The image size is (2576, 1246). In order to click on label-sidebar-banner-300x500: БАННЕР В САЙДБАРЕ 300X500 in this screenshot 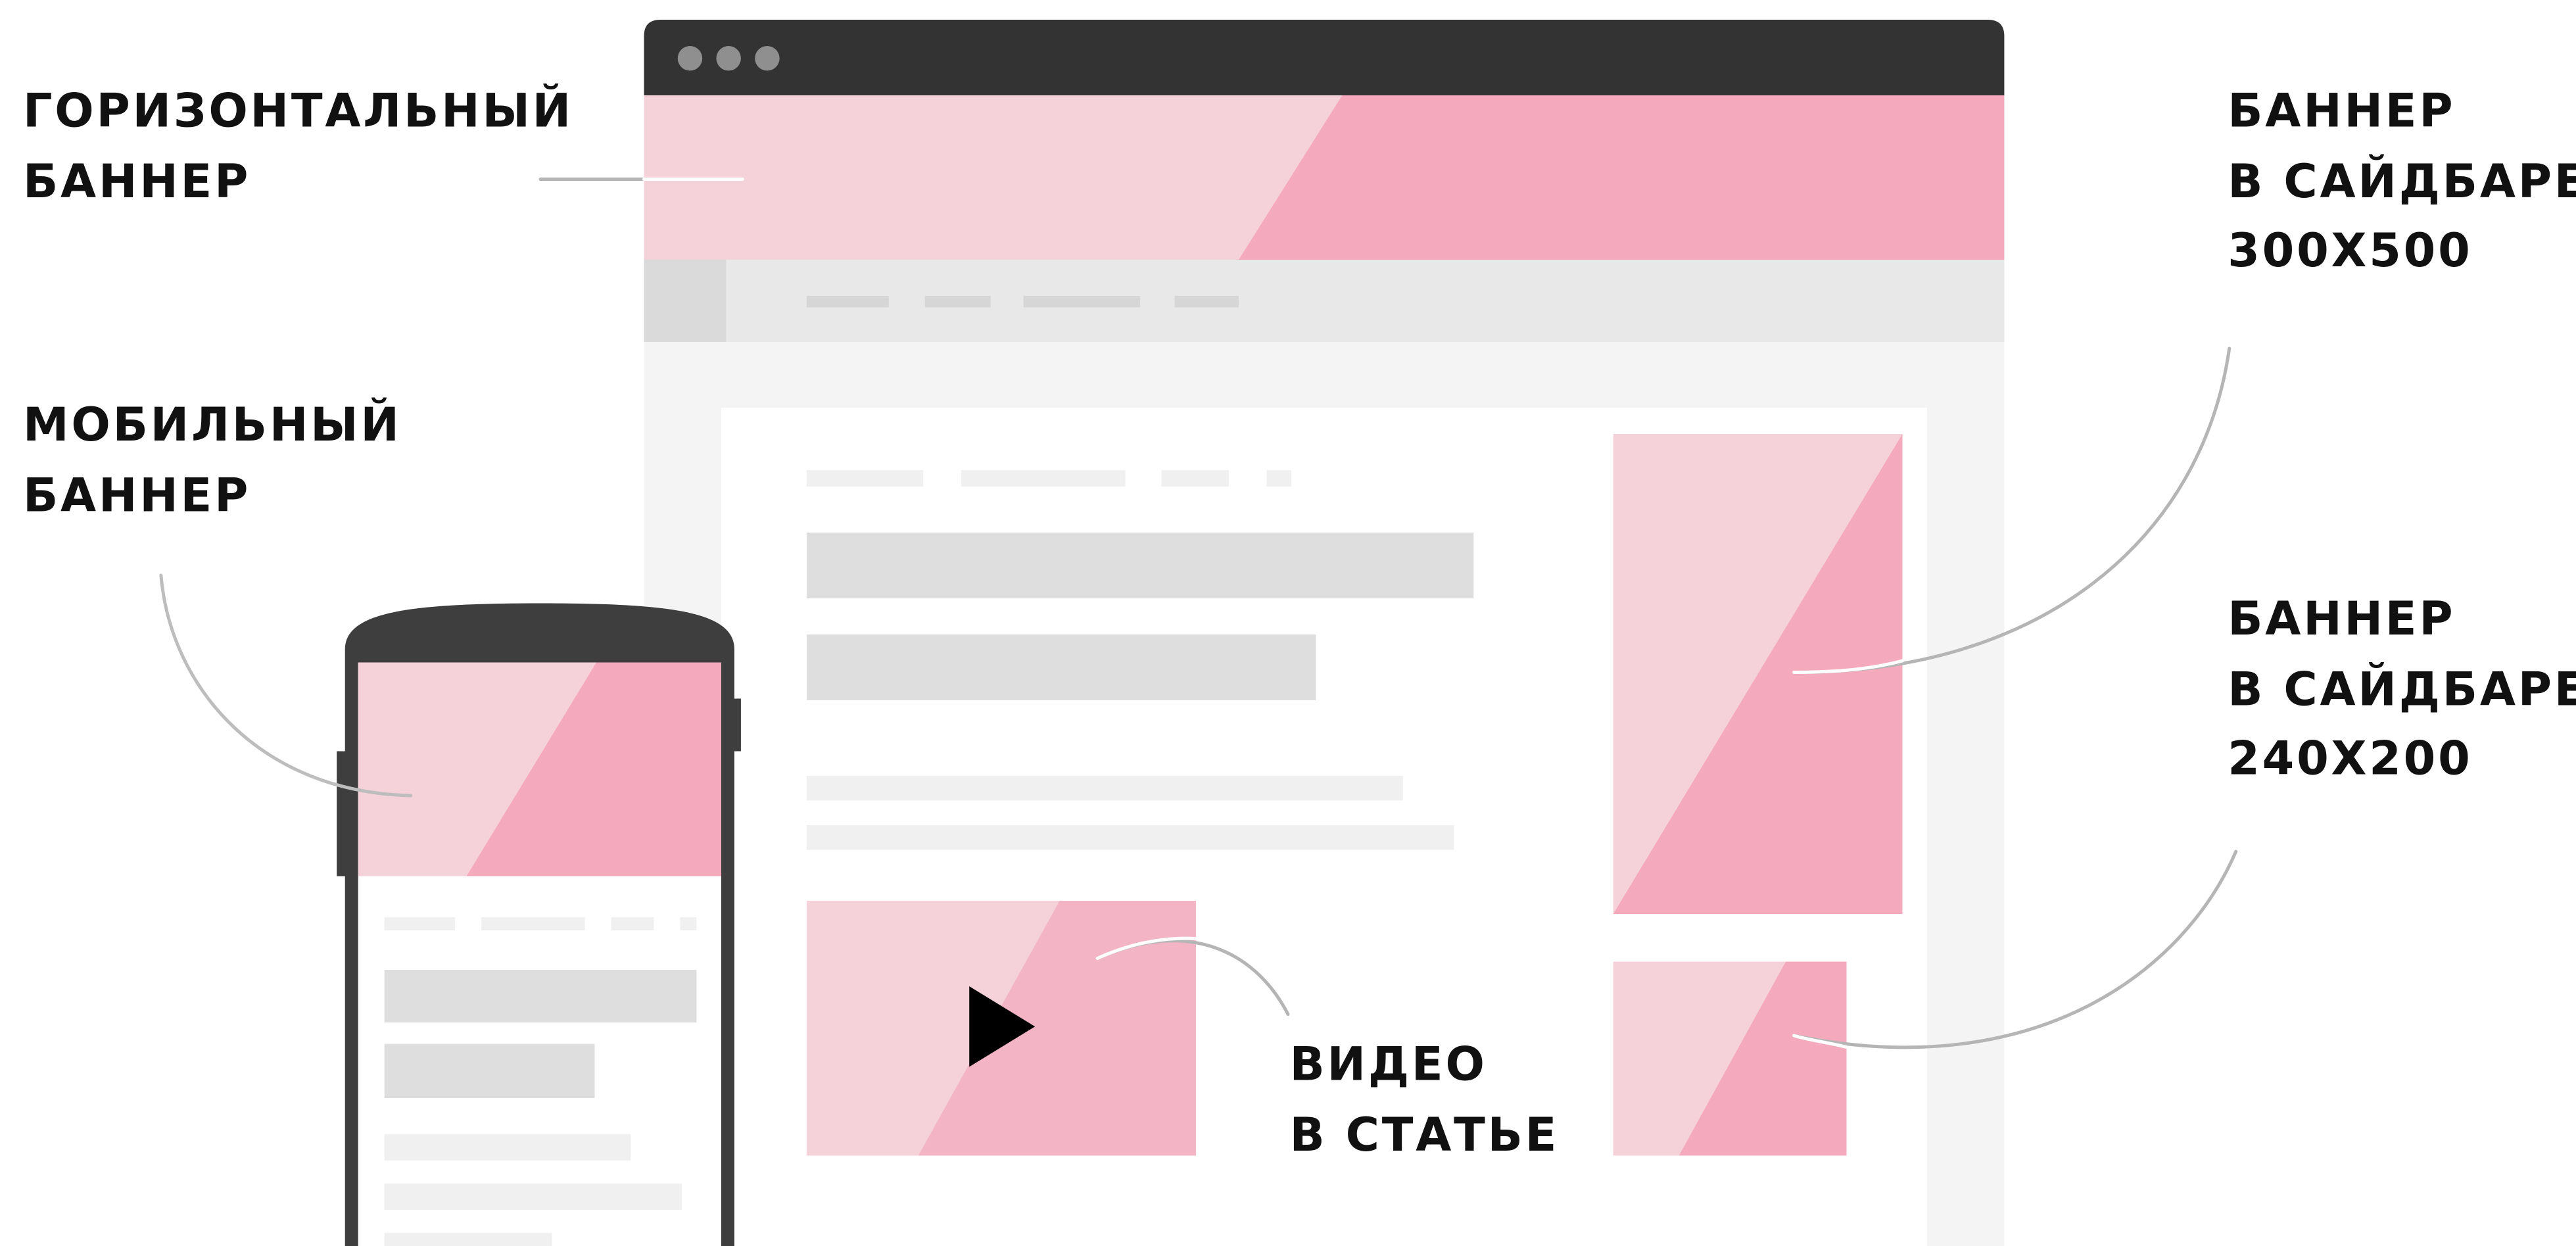, I will do `click(2402, 182)`.